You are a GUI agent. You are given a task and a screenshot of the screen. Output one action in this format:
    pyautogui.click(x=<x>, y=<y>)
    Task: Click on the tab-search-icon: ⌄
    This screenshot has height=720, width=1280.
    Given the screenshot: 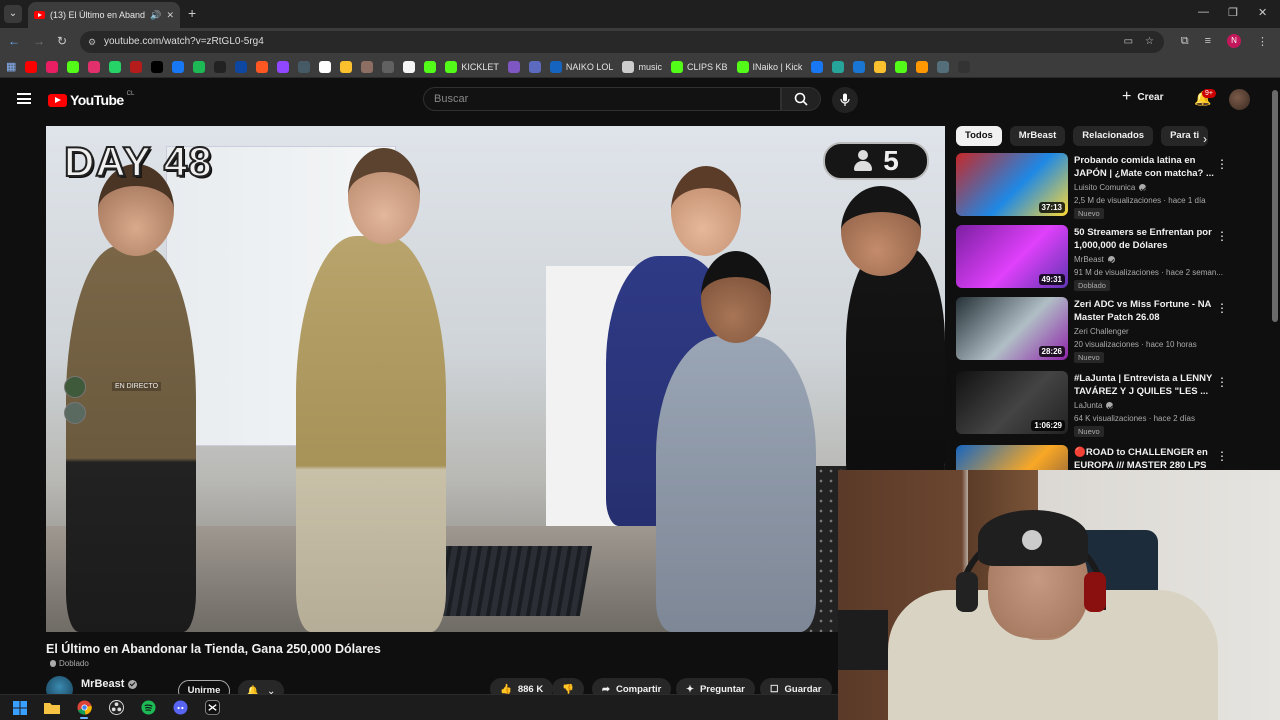 What is the action you would take?
    pyautogui.click(x=13, y=14)
    